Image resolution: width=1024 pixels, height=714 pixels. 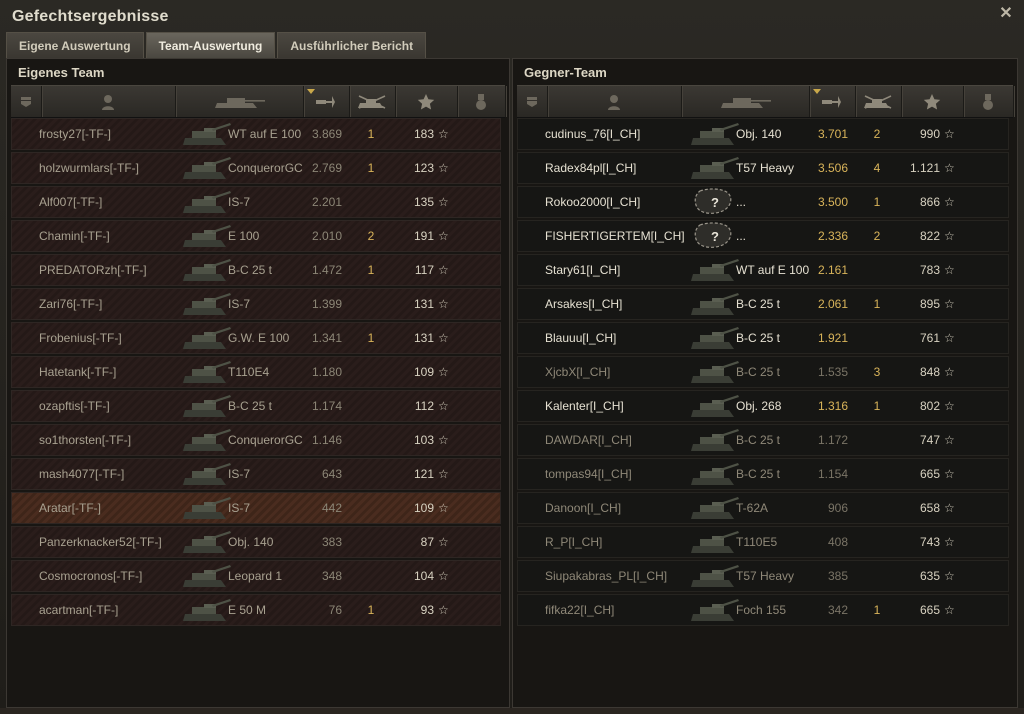 What do you see at coordinates (763, 508) in the screenshot?
I see `table-row: Danoon[I_CH] T-62A 906 658 ☆` at bounding box center [763, 508].